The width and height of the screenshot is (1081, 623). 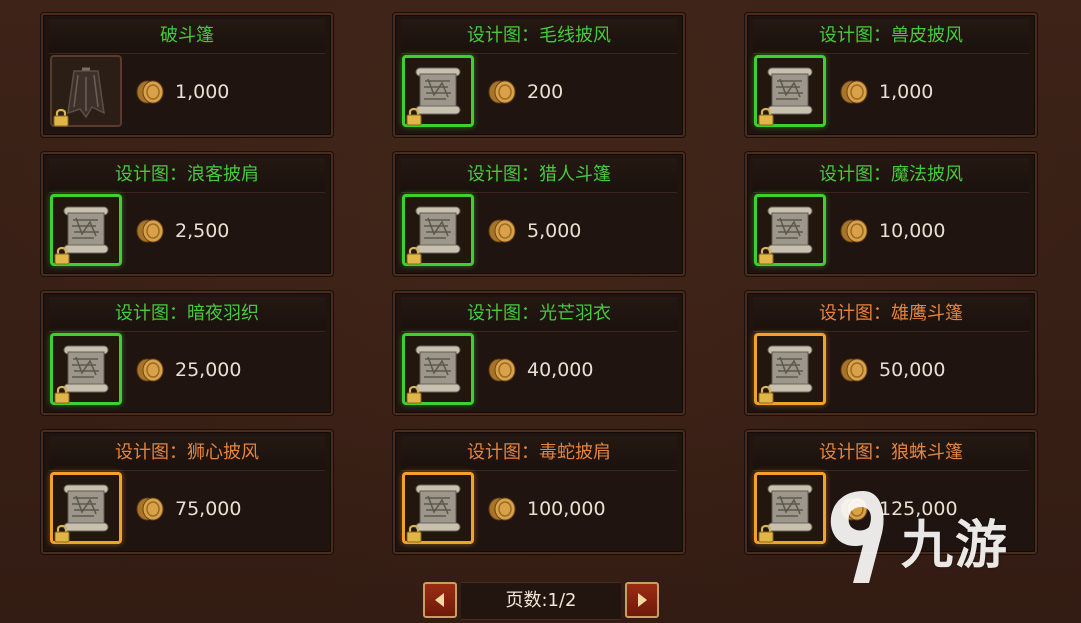 I want to click on item-card: 设计图：兽皮披风 1,000, so click(x=891, y=75).